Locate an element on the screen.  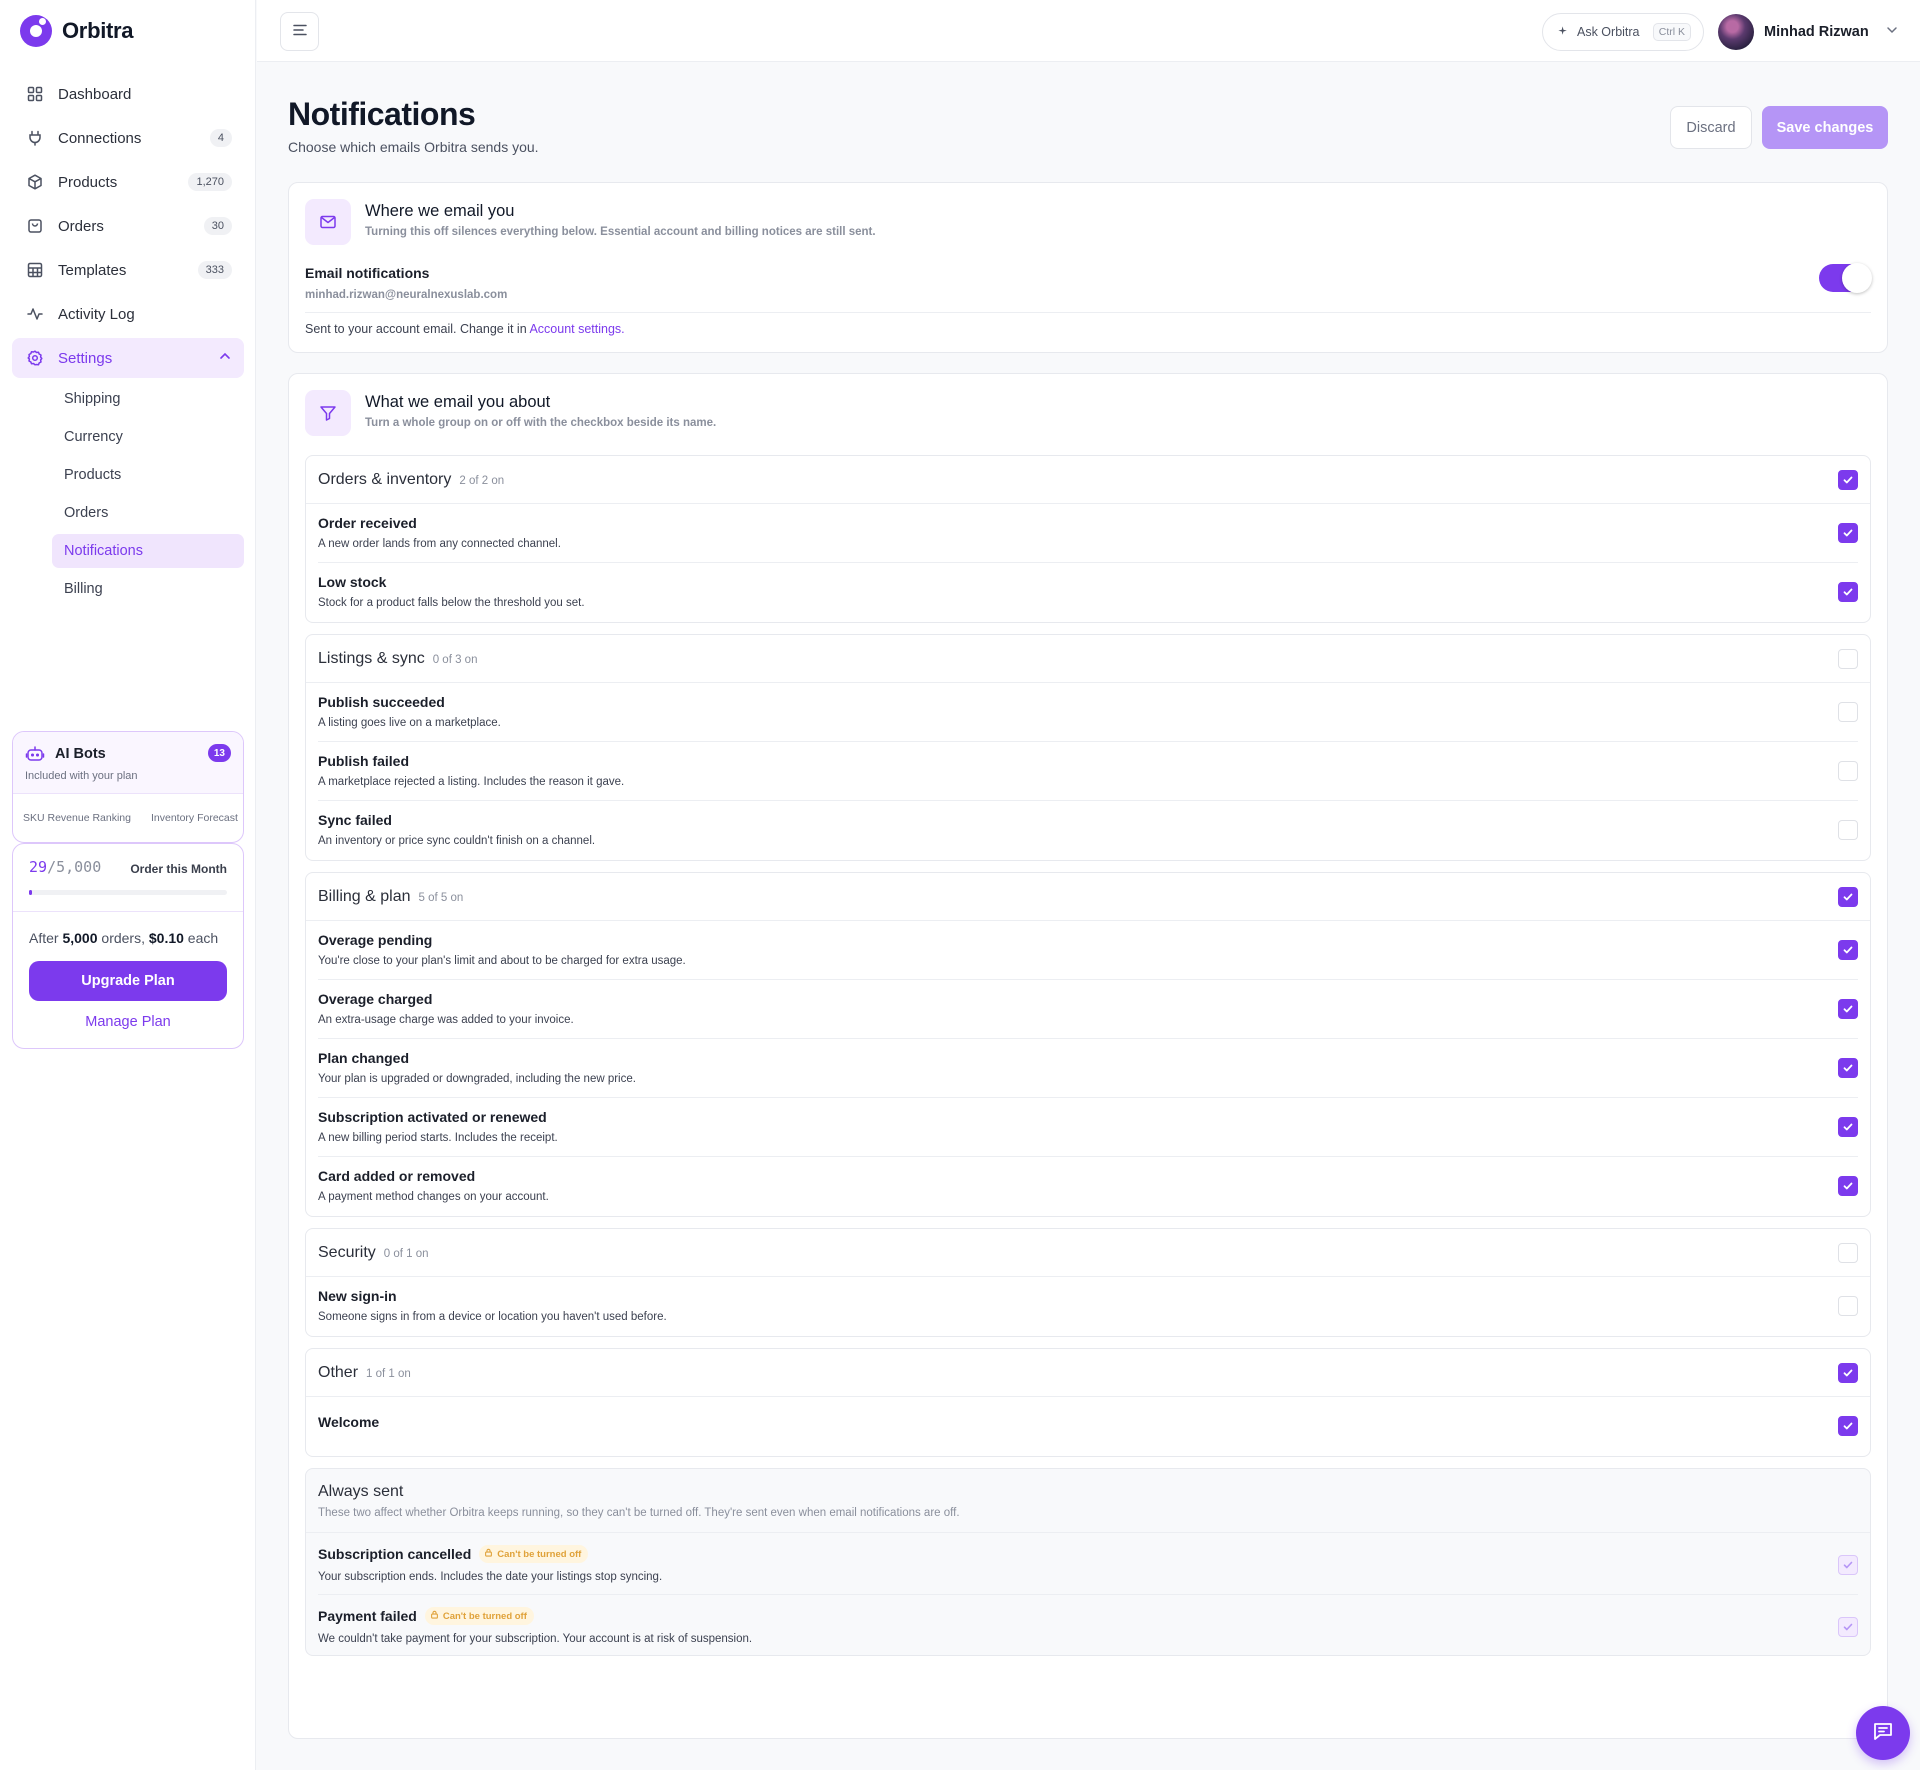
plan-usage-header: 29/5,000 Order this Month is located at coordinates (128, 878).